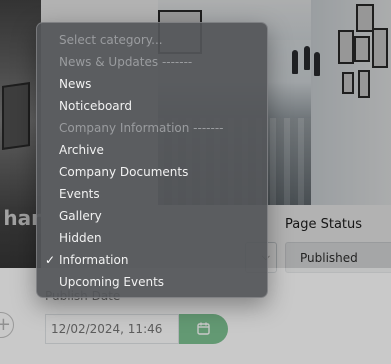 Image resolution: width=391 pixels, height=364 pixels. What do you see at coordinates (50, 260) in the screenshot?
I see `checkmark-icon: ✓` at bounding box center [50, 260].